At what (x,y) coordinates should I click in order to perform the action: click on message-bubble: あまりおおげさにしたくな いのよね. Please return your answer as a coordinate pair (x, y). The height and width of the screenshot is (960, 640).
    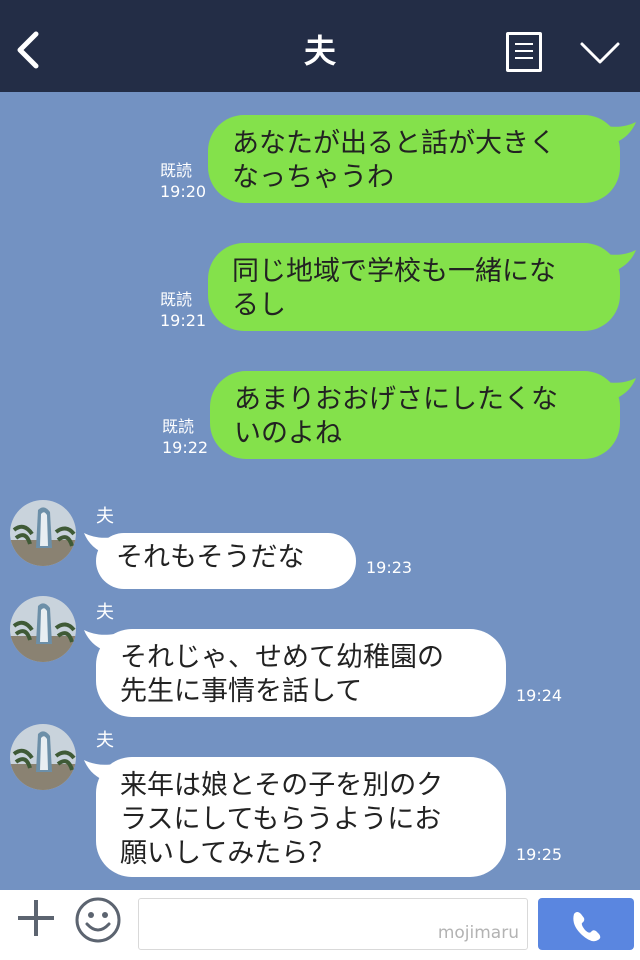
    Looking at the image, I should click on (415, 415).